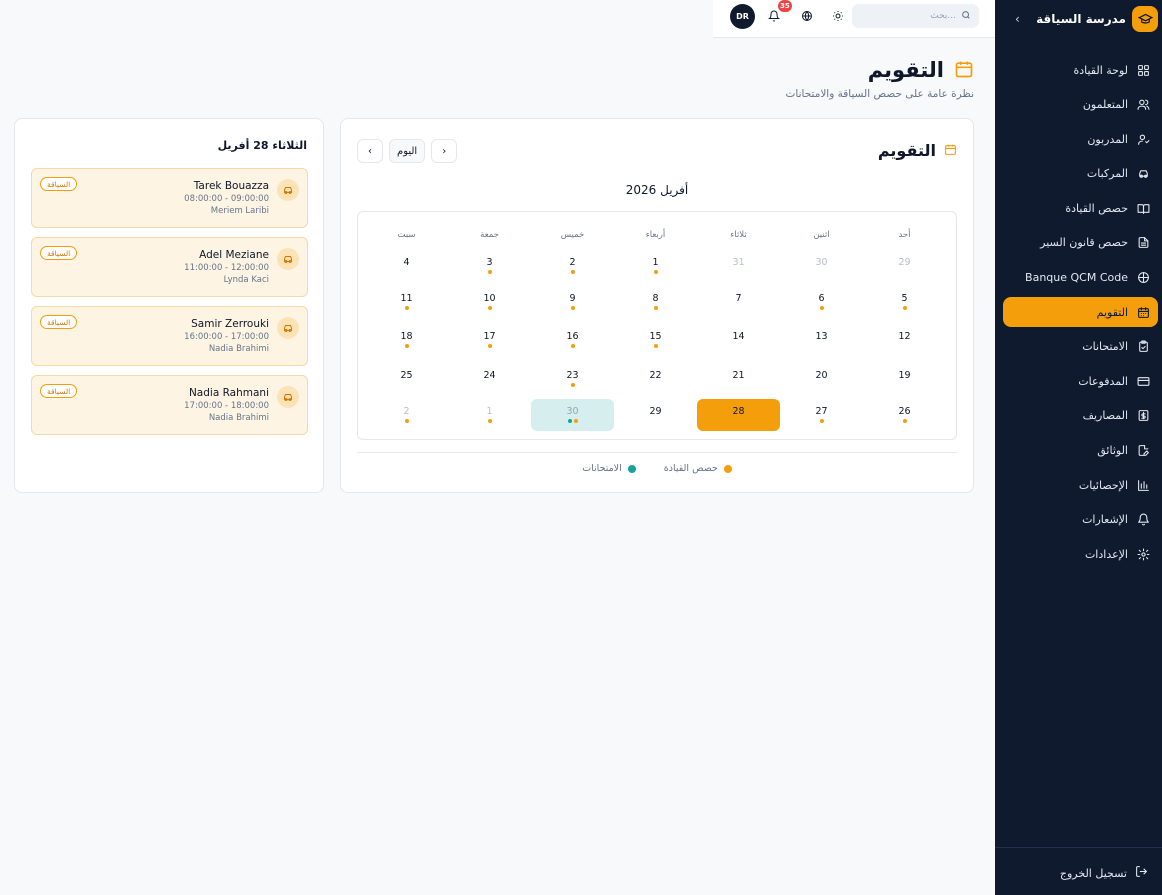 The width and height of the screenshot is (1162, 895). I want to click on sidebar-item-label: الإحصائيات, so click(1103, 485).